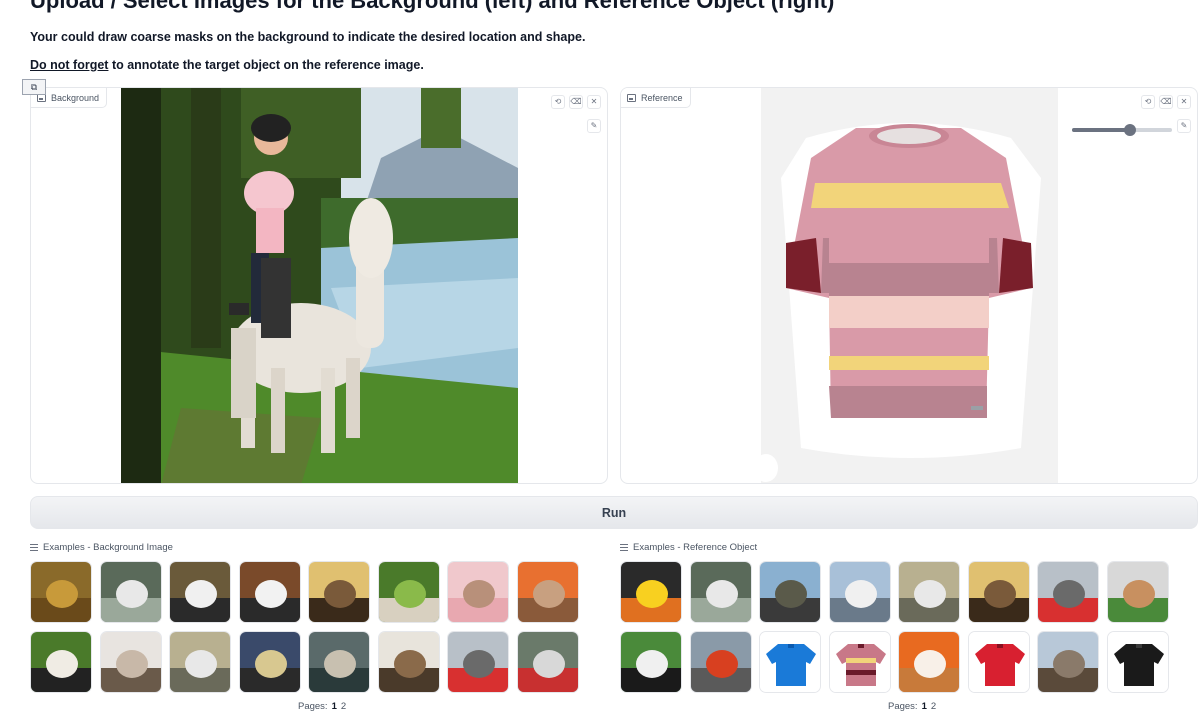 This screenshot has height=719, width=1200. Describe the element at coordinates (1130, 130) in the screenshot. I see `slider-thumb` at that location.